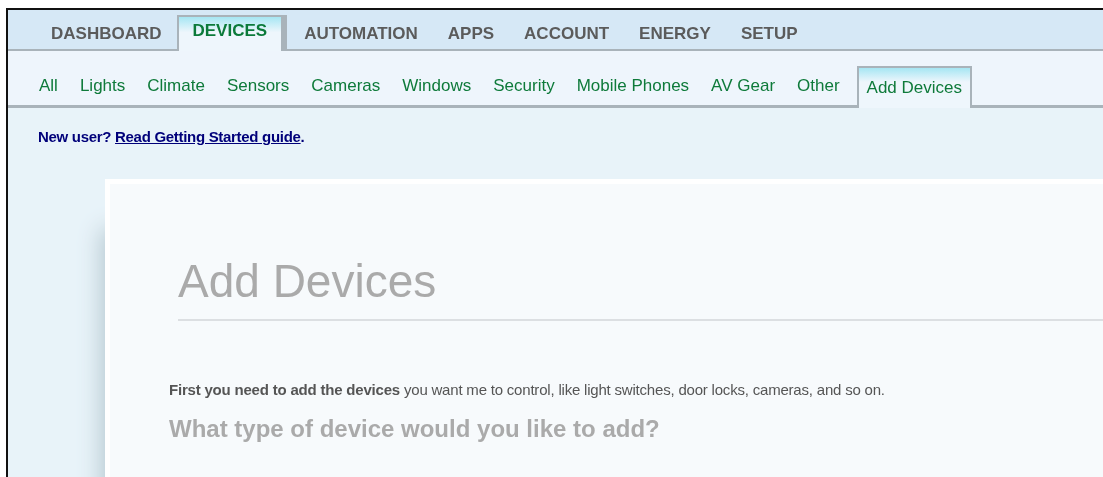 The image size is (1103, 477). What do you see at coordinates (361, 35) in the screenshot?
I see `main-nav-tab: AUTOMATION` at bounding box center [361, 35].